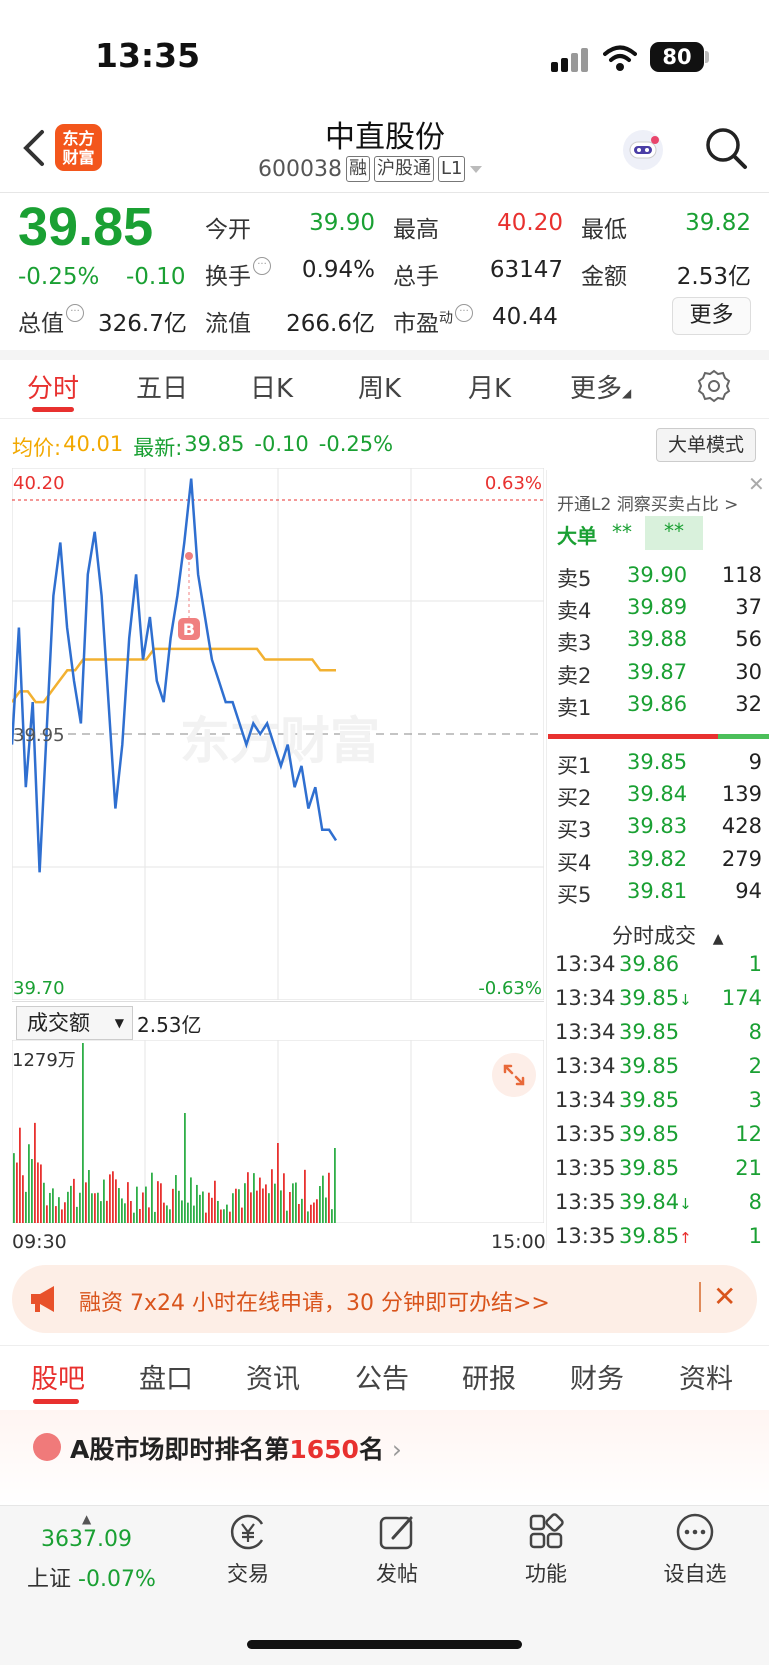 The width and height of the screenshot is (769, 1665). What do you see at coordinates (657, 639) in the screenshot?
I see `order-price: 39.88` at bounding box center [657, 639].